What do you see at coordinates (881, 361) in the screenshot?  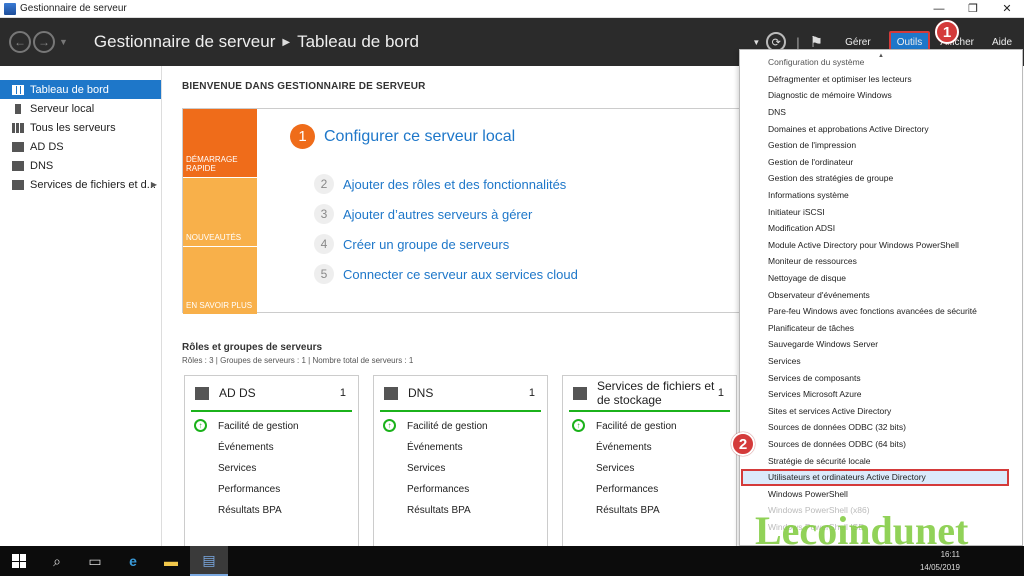 I see `tools-menu-item: Services` at bounding box center [881, 361].